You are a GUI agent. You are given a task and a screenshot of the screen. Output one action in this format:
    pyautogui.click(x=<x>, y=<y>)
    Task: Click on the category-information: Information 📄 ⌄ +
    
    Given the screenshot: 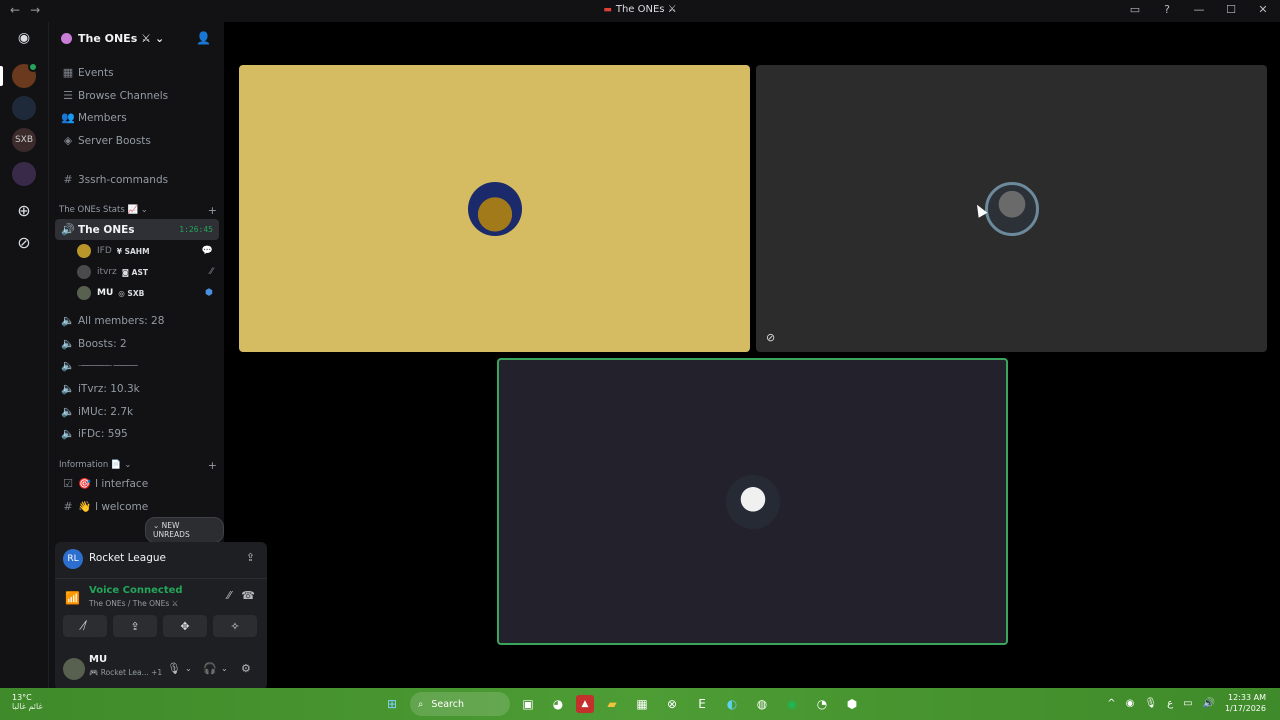 What is the action you would take?
    pyautogui.click(x=139, y=465)
    